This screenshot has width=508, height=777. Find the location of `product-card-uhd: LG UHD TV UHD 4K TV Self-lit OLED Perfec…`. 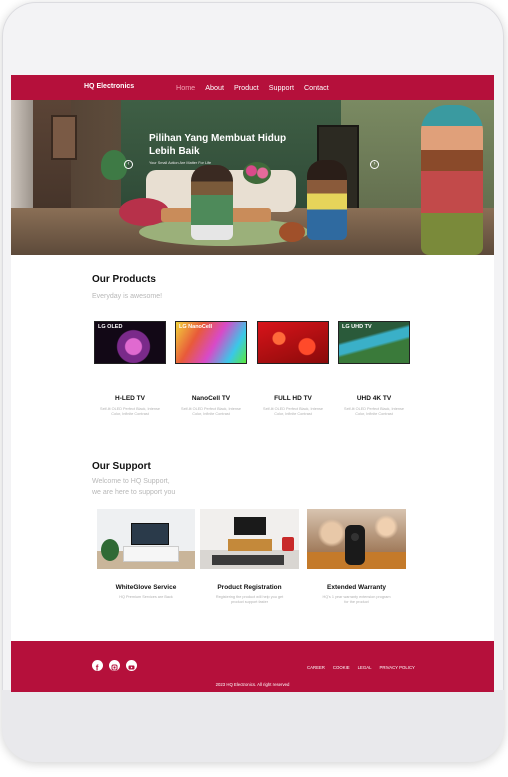

product-card-uhd: LG UHD TV UHD 4K TV Self-lit OLED Perfec… is located at coordinates (374, 369).